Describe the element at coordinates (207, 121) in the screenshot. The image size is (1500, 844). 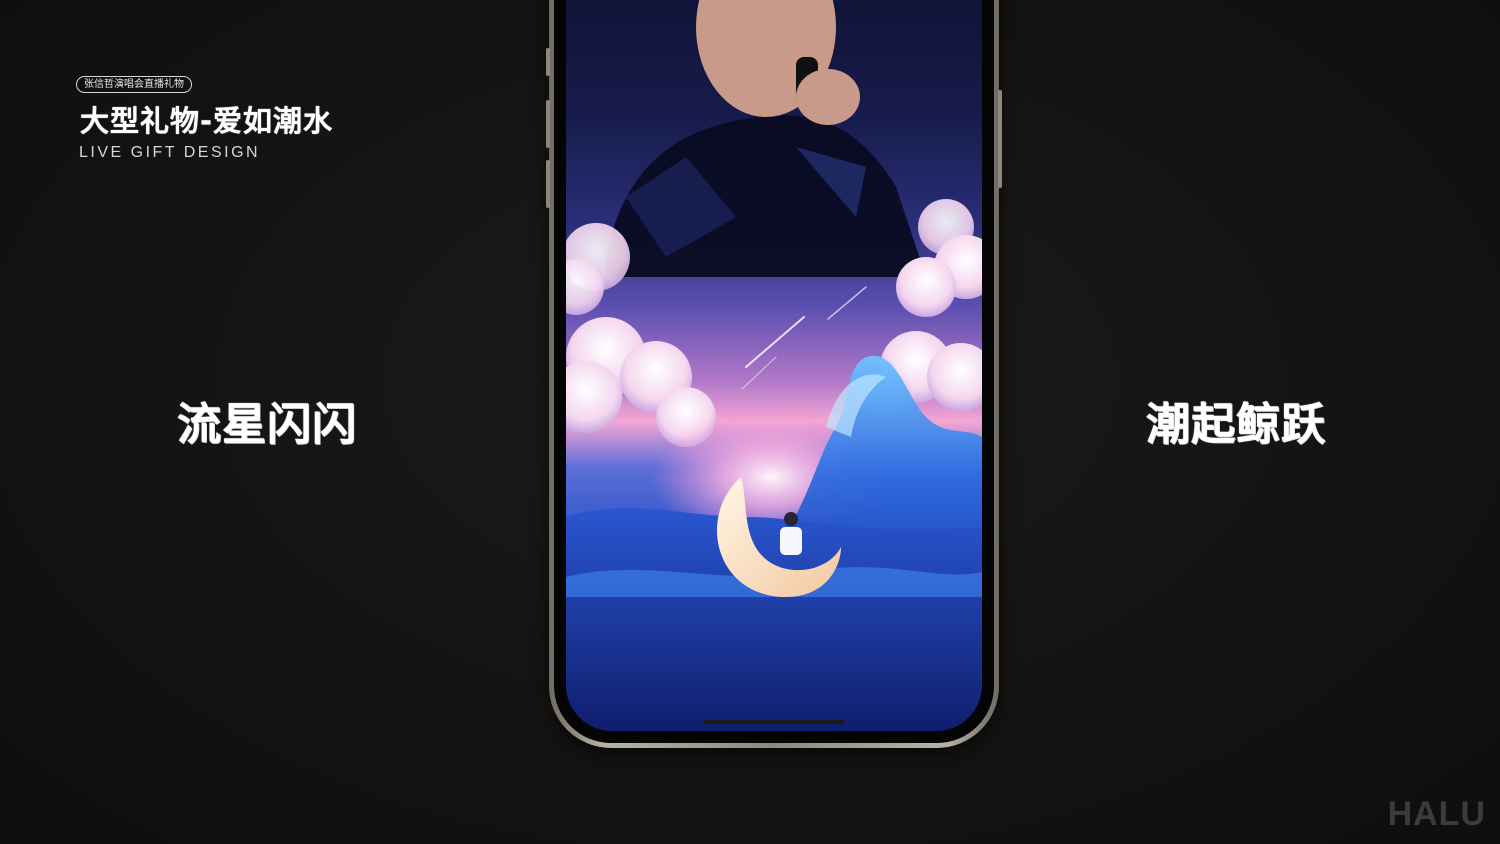
I see `page-title: 大型礼物-爱如潮水` at that location.